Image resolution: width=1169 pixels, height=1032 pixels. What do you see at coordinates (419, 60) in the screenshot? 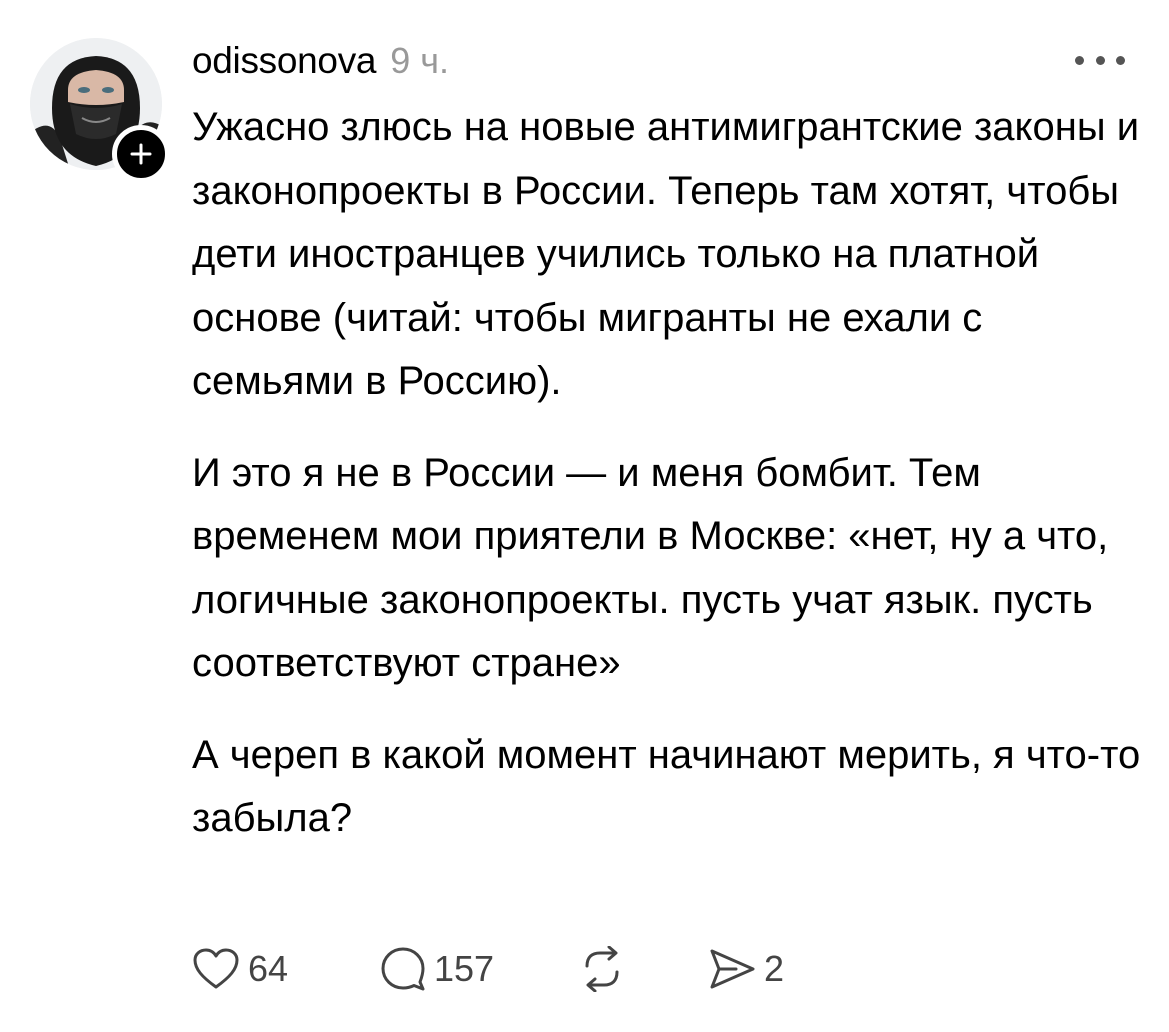
I see `post-timestamp: 9 ч.` at bounding box center [419, 60].